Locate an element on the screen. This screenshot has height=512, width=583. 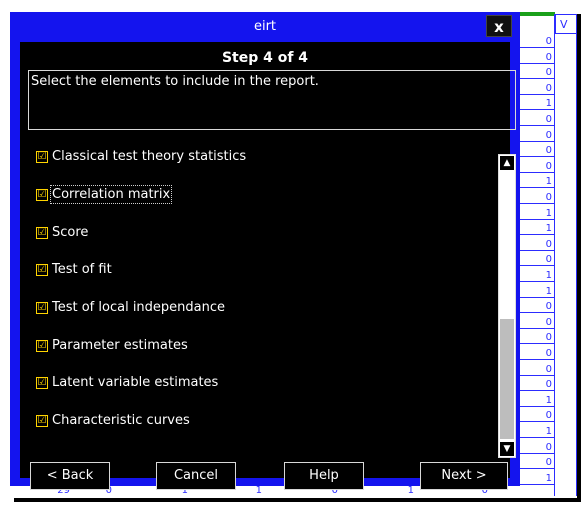
options-scrollbar: ▲ ▼ is located at coordinates (507, 306).